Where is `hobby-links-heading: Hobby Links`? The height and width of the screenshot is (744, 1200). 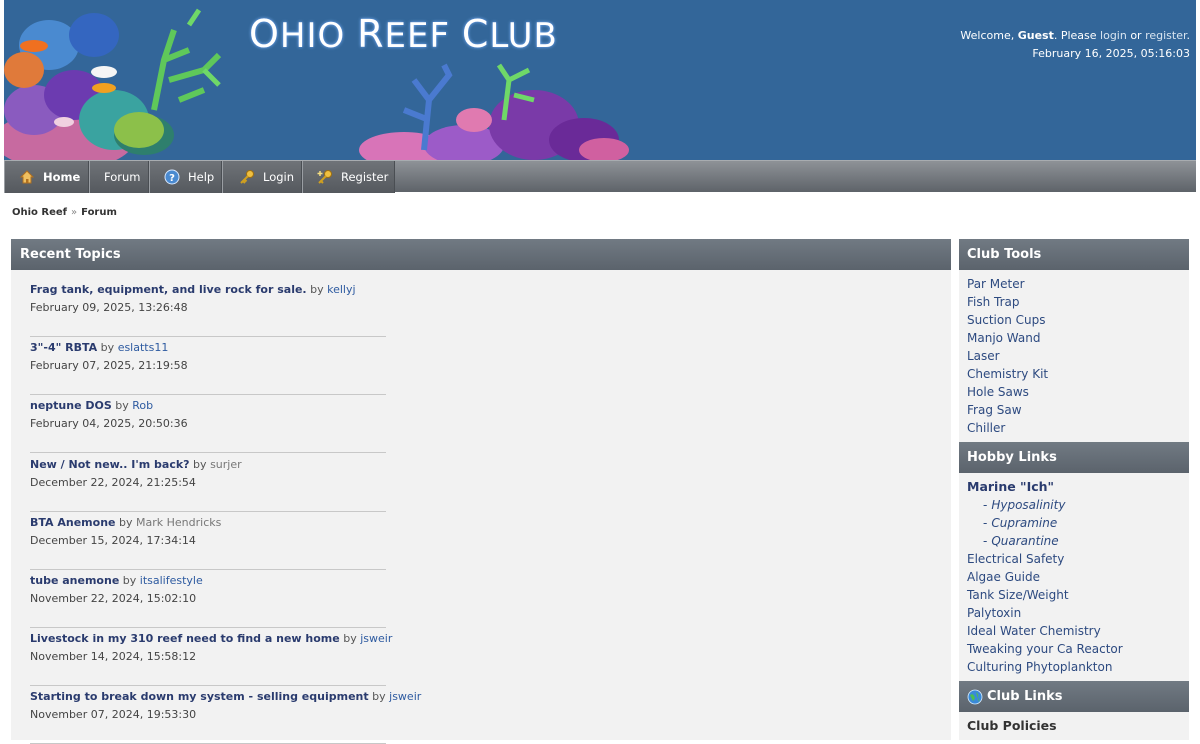 hobby-links-heading: Hobby Links is located at coordinates (1074, 457).